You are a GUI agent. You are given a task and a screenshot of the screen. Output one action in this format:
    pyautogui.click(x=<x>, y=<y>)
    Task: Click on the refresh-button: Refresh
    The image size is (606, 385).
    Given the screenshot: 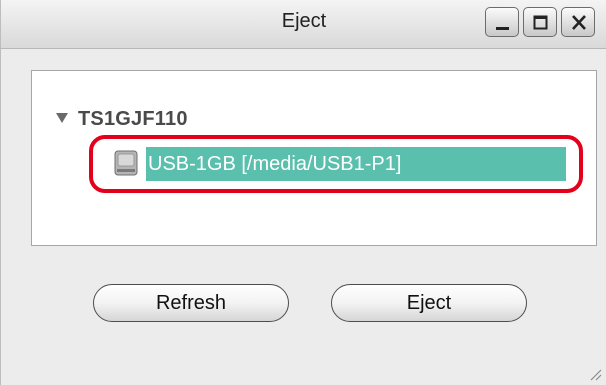 What is the action you would take?
    pyautogui.click(x=191, y=303)
    